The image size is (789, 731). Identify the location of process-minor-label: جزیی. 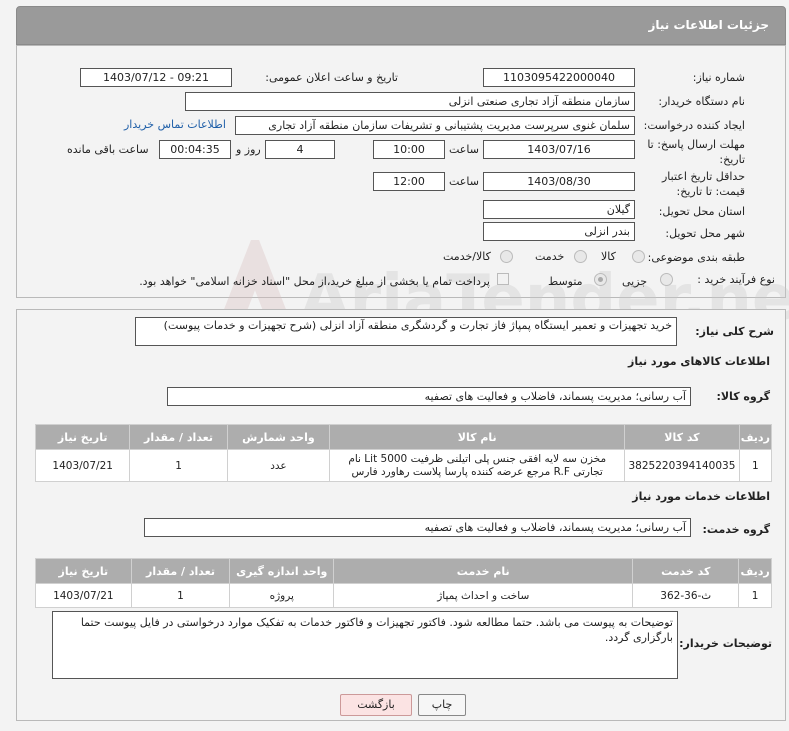
(635, 281).